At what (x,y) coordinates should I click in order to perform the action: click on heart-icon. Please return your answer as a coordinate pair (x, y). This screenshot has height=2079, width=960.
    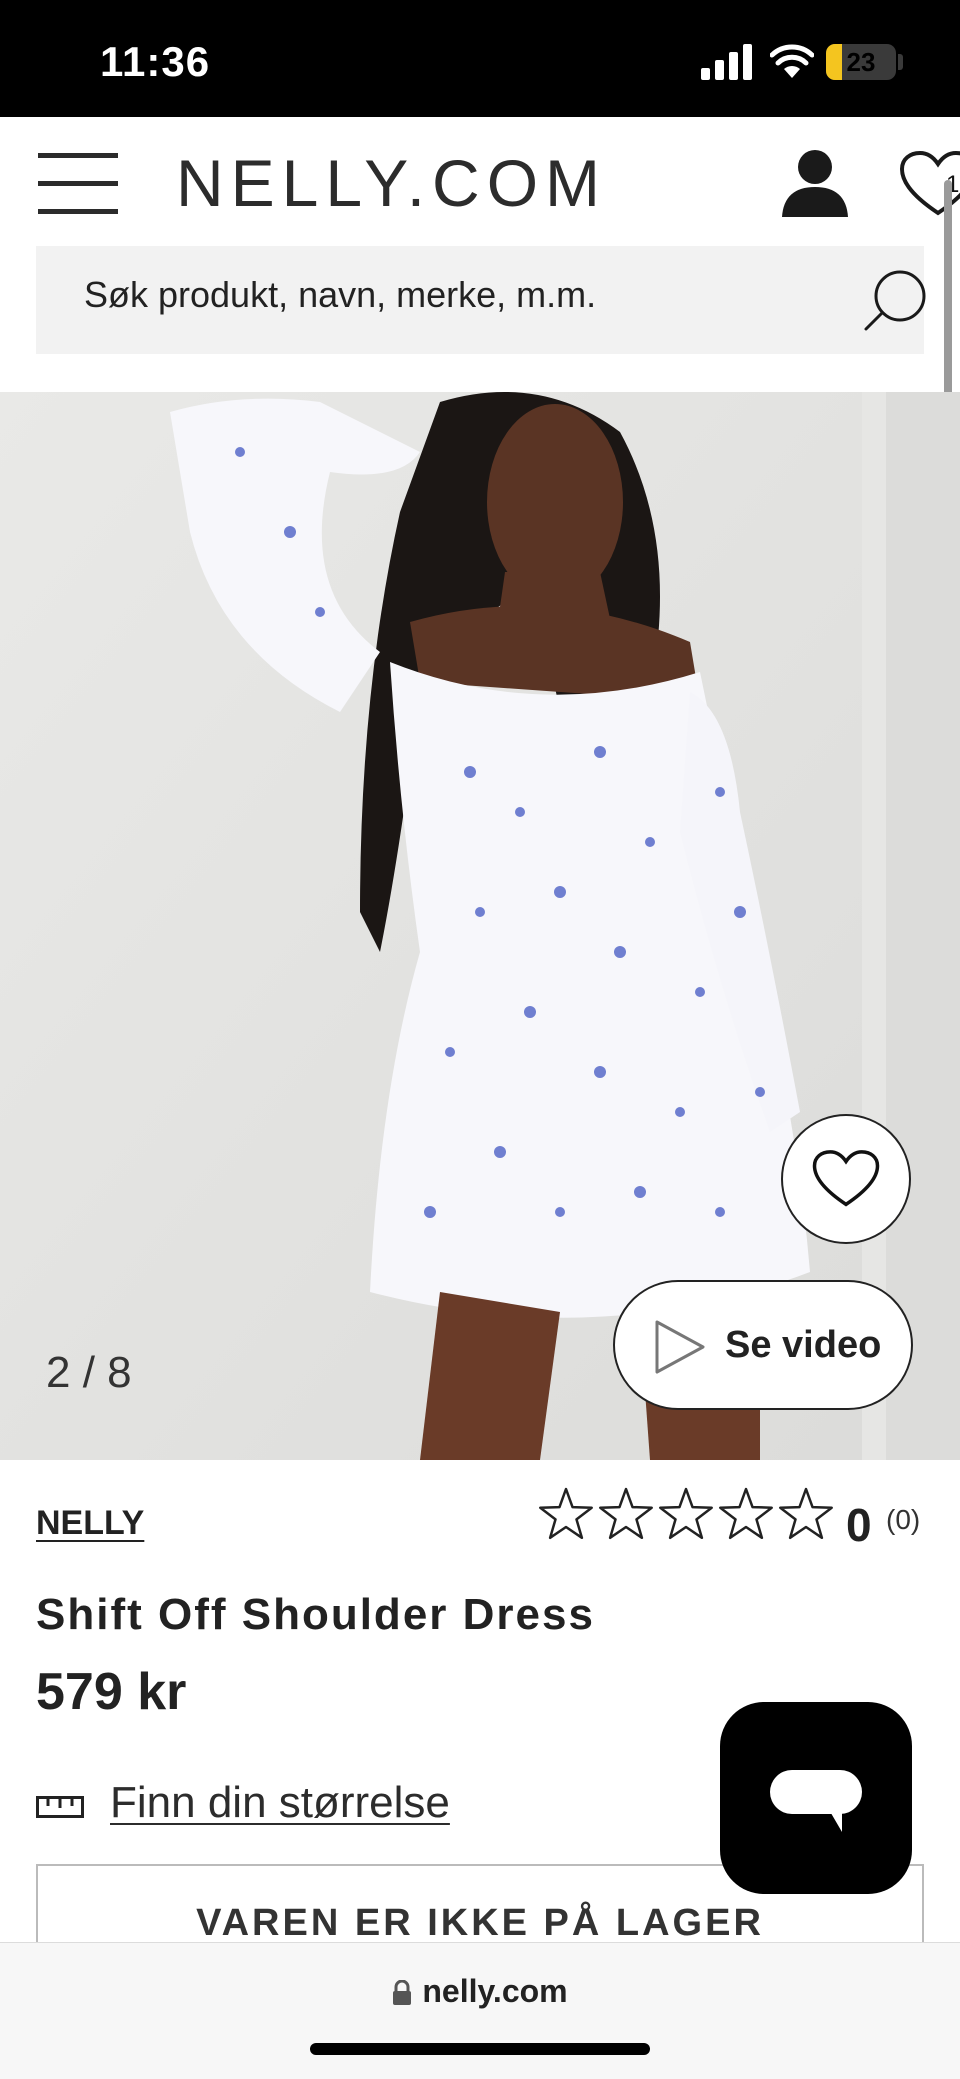
    Looking at the image, I should click on (846, 1178).